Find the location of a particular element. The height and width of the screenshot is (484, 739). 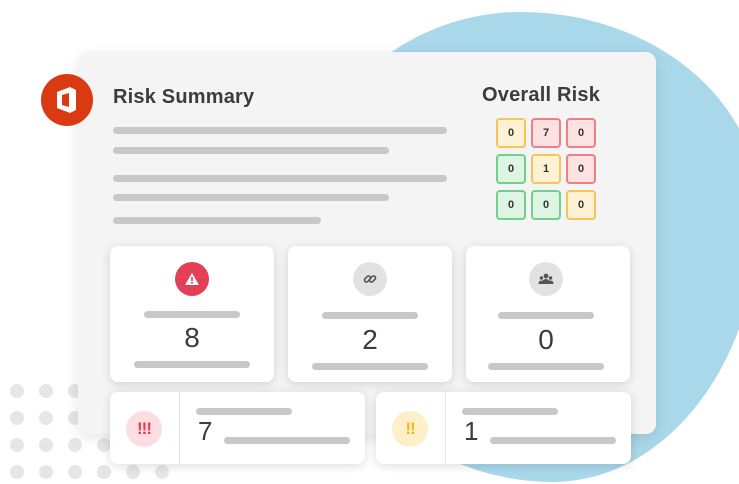

warning-icon is located at coordinates (192, 279).